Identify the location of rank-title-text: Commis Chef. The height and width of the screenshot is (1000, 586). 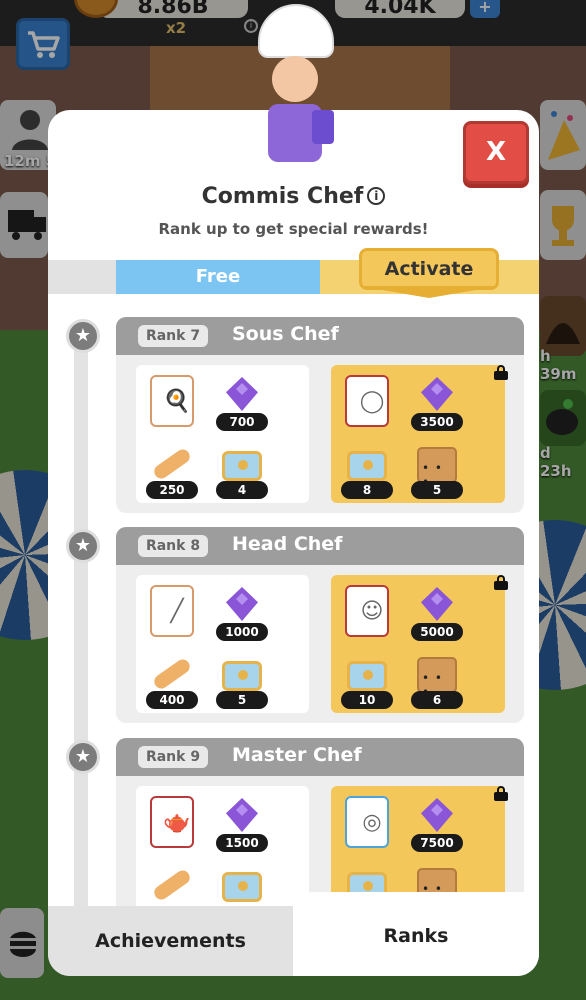
(282, 196).